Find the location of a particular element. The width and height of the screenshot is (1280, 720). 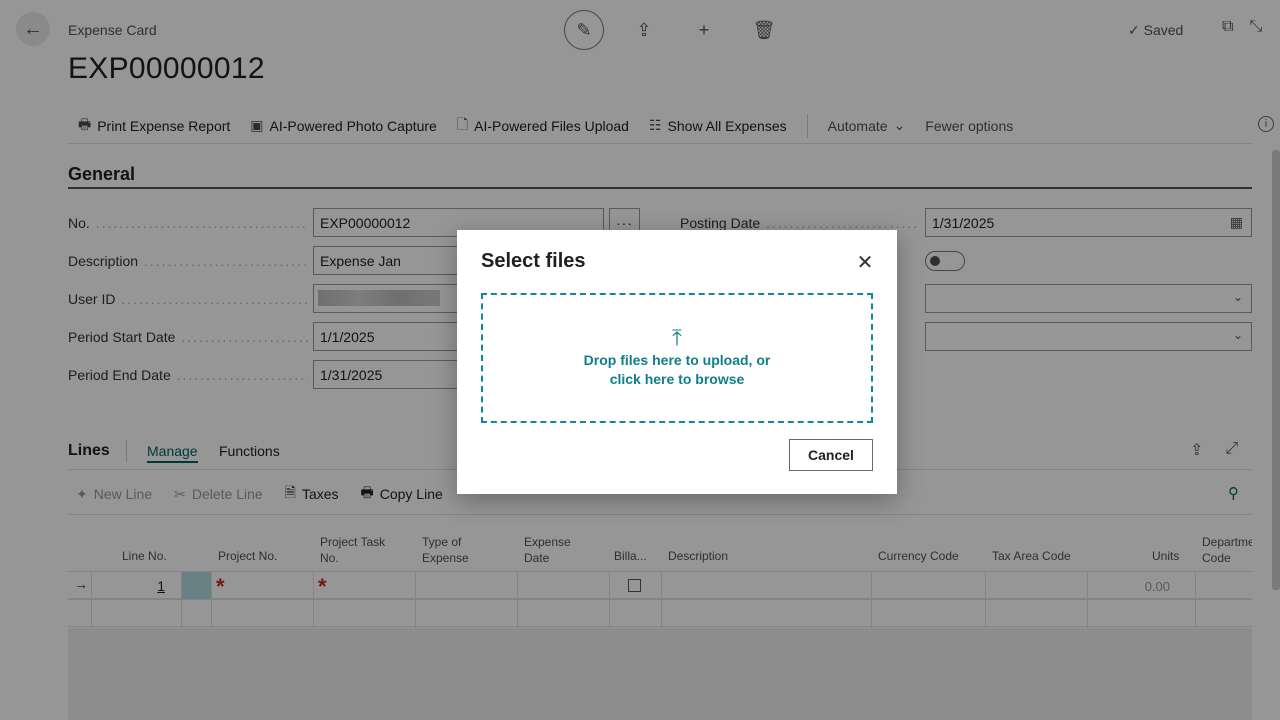

drop-text-line-2: click here to browse is located at coordinates (677, 378).